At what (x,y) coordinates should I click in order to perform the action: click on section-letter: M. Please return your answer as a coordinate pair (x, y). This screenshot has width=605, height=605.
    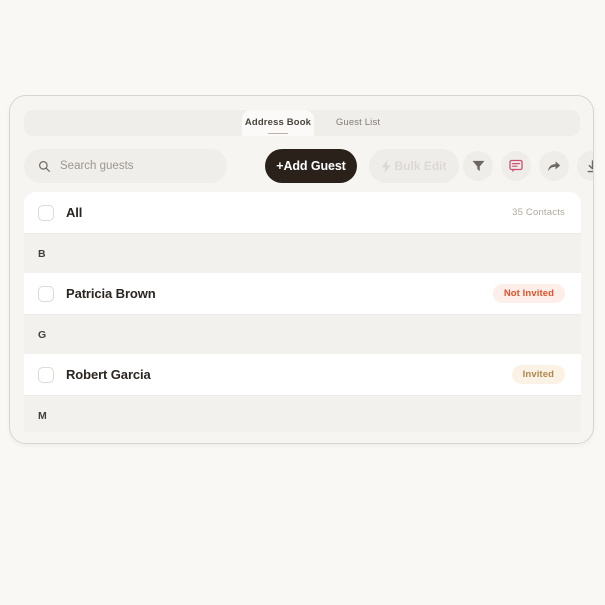
    Looking at the image, I should click on (42, 415).